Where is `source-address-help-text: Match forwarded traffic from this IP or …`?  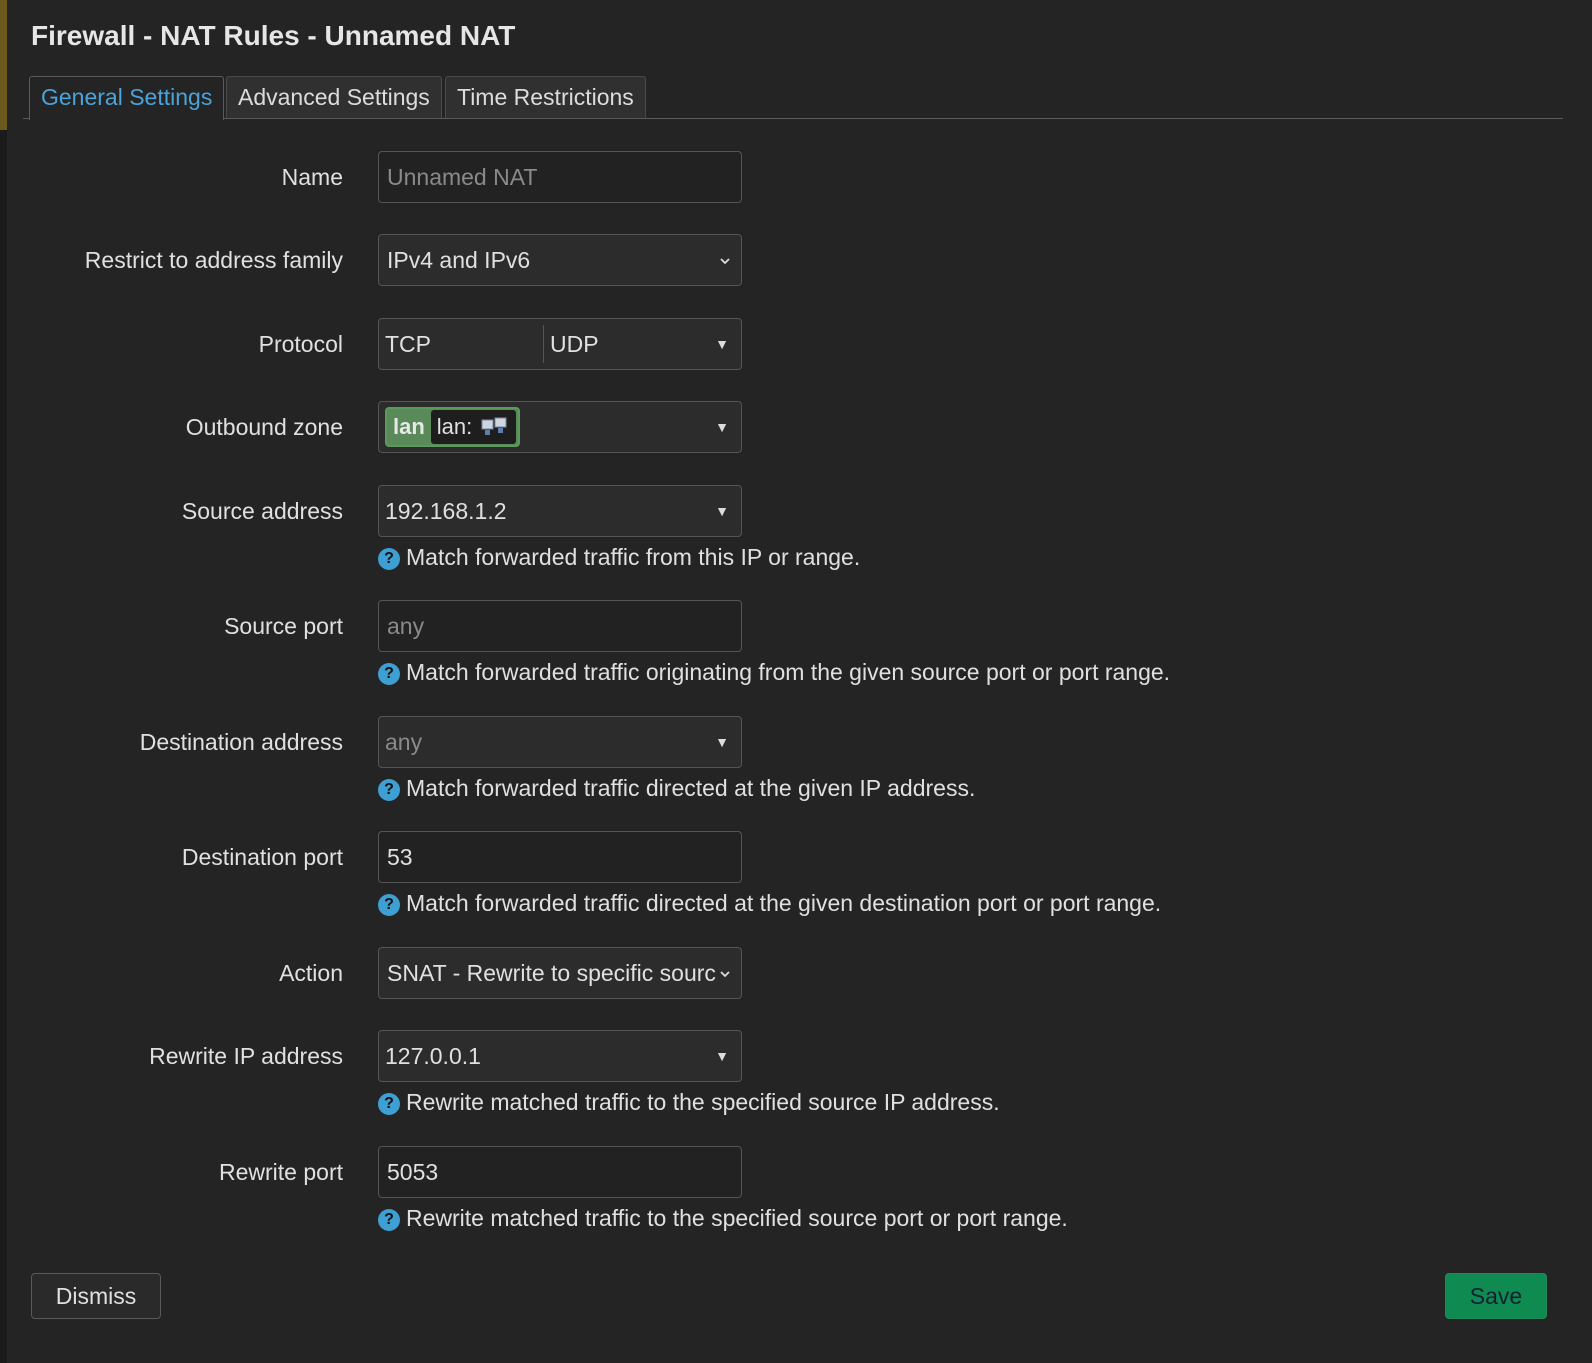 source-address-help-text: Match forwarded traffic from this IP or … is located at coordinates (633, 557).